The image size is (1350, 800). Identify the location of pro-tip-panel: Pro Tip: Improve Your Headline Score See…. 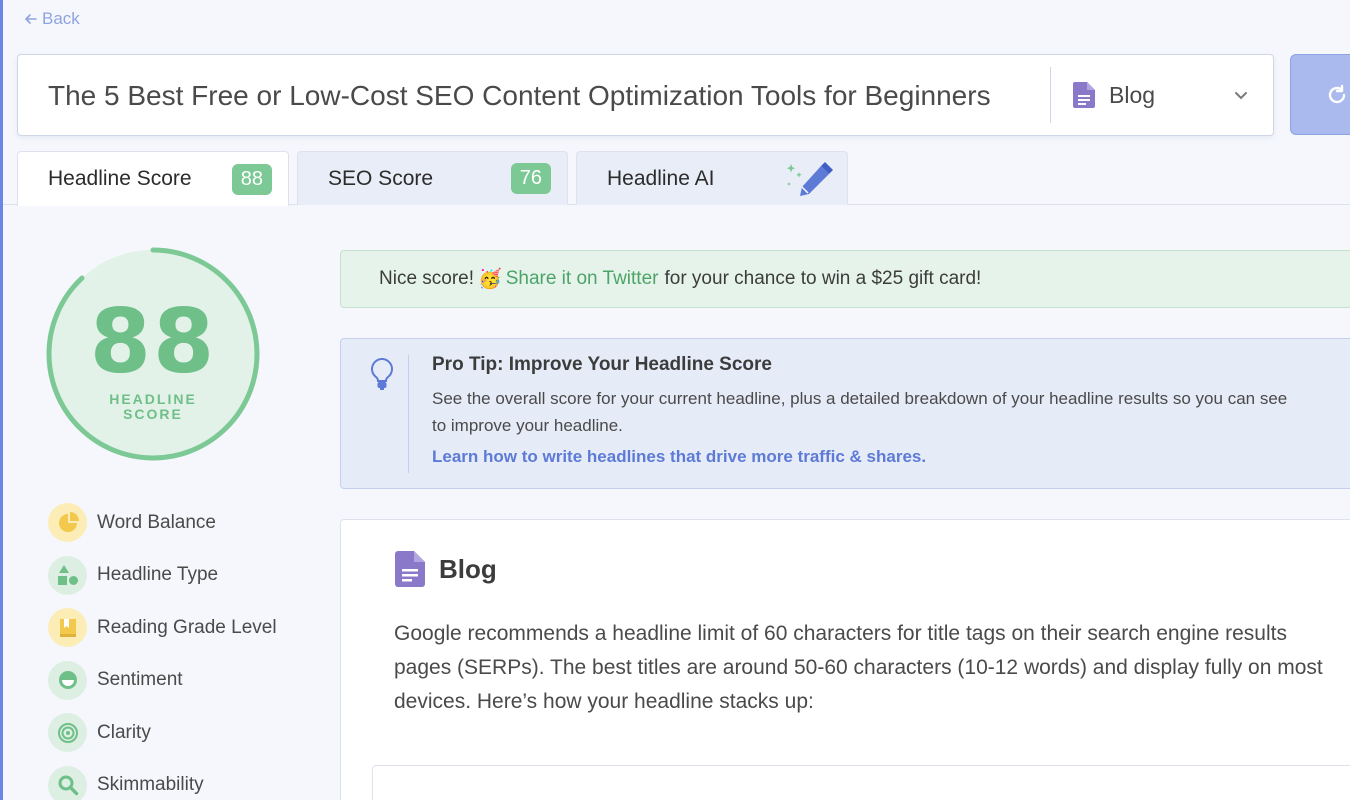
(845, 413).